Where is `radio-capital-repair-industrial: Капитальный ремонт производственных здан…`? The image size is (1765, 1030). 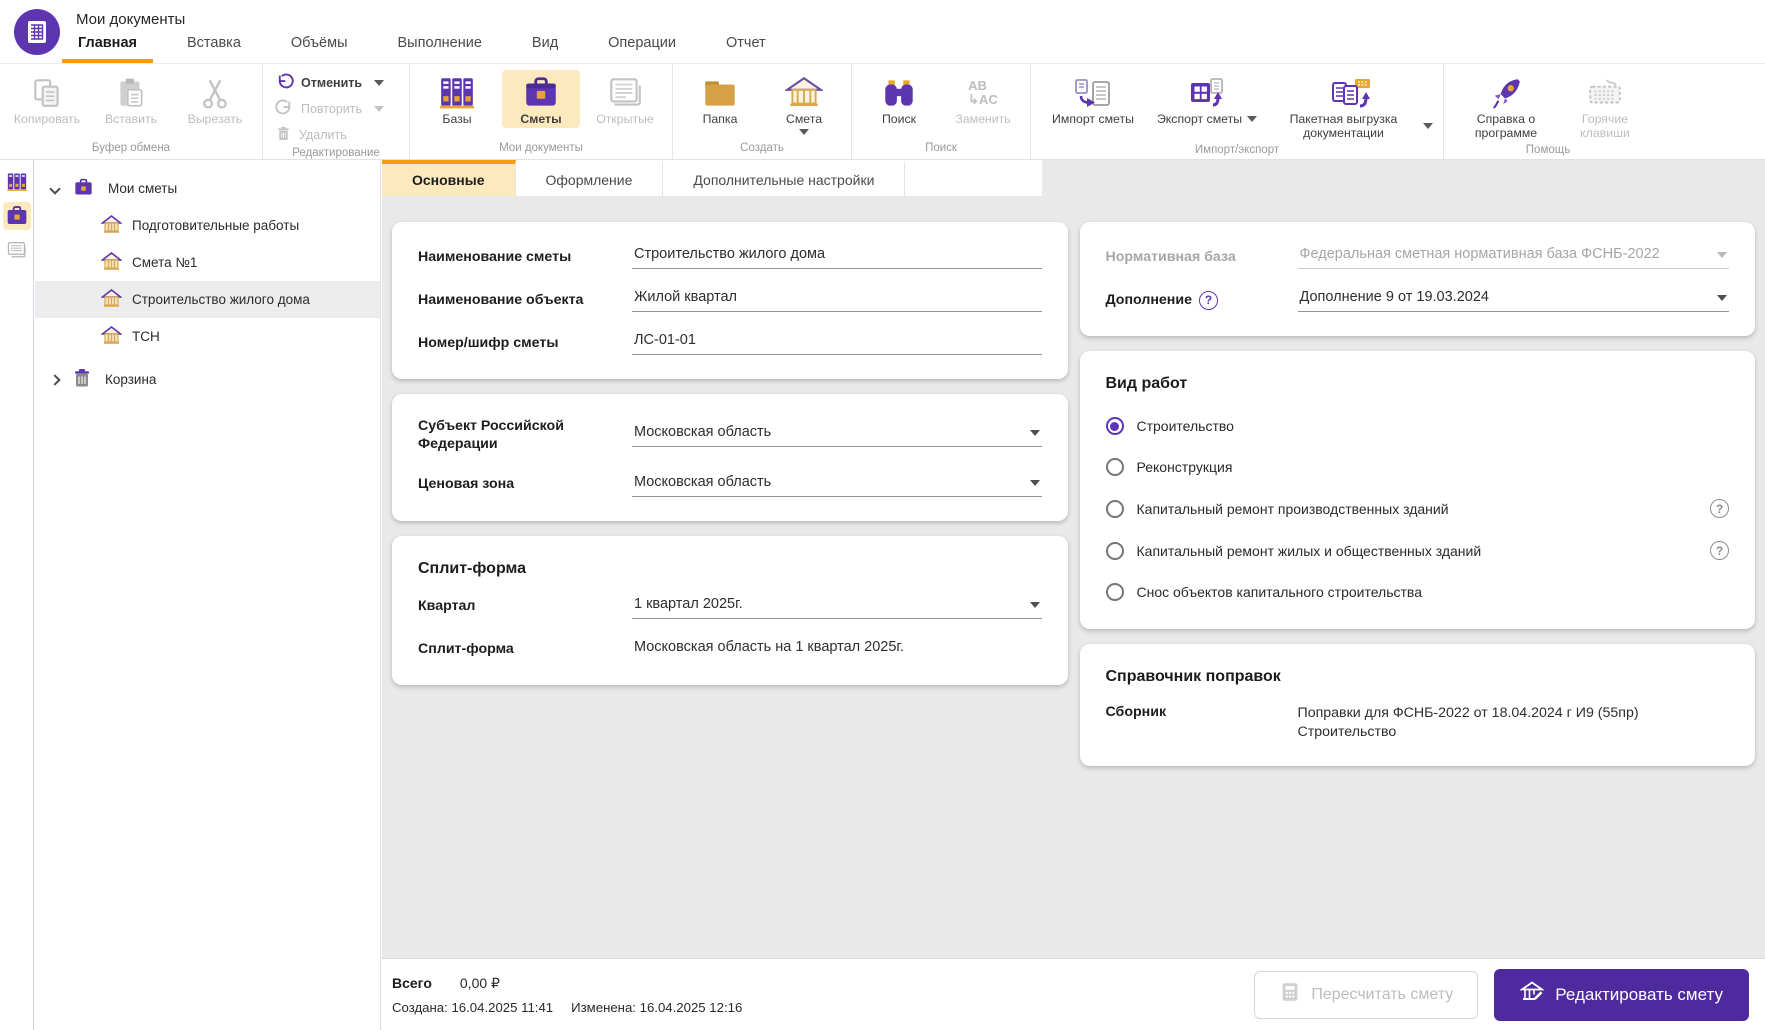
radio-capital-repair-industrial: Капитальный ремонт производственных здан… is located at coordinates (1417, 508).